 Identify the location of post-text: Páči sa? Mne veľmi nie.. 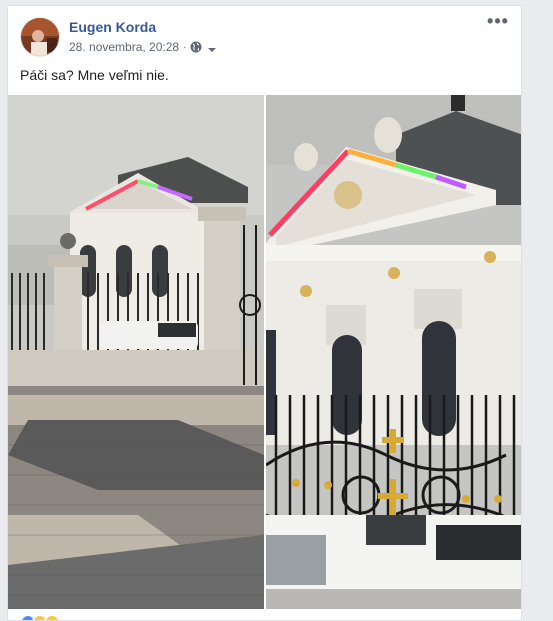
(94, 75).